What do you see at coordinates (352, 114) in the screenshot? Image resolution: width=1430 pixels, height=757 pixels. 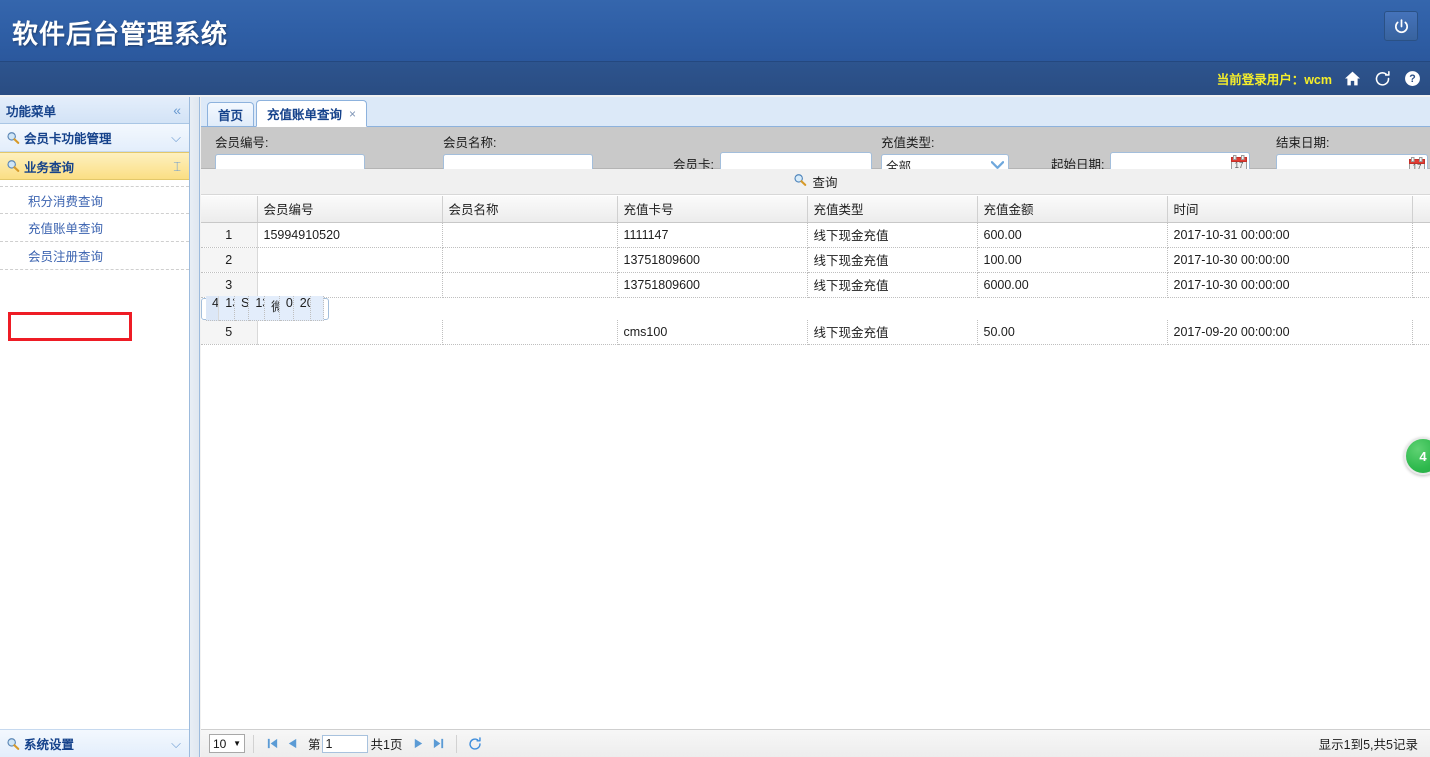 I see `close-icon: ×` at bounding box center [352, 114].